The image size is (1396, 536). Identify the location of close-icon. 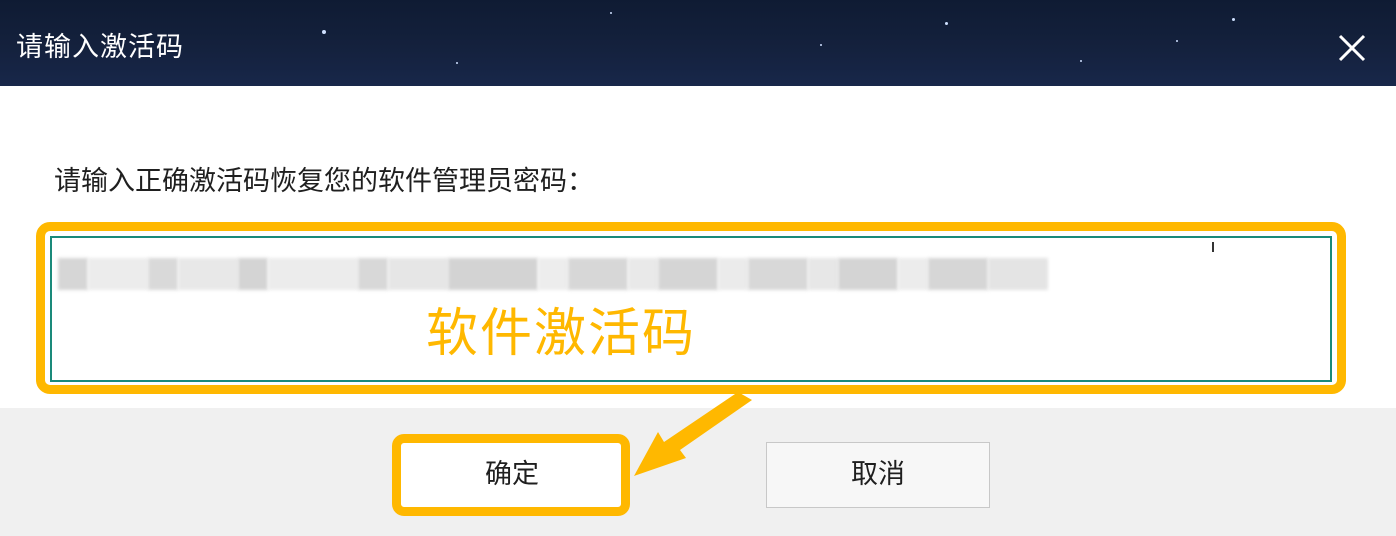
(1352, 48).